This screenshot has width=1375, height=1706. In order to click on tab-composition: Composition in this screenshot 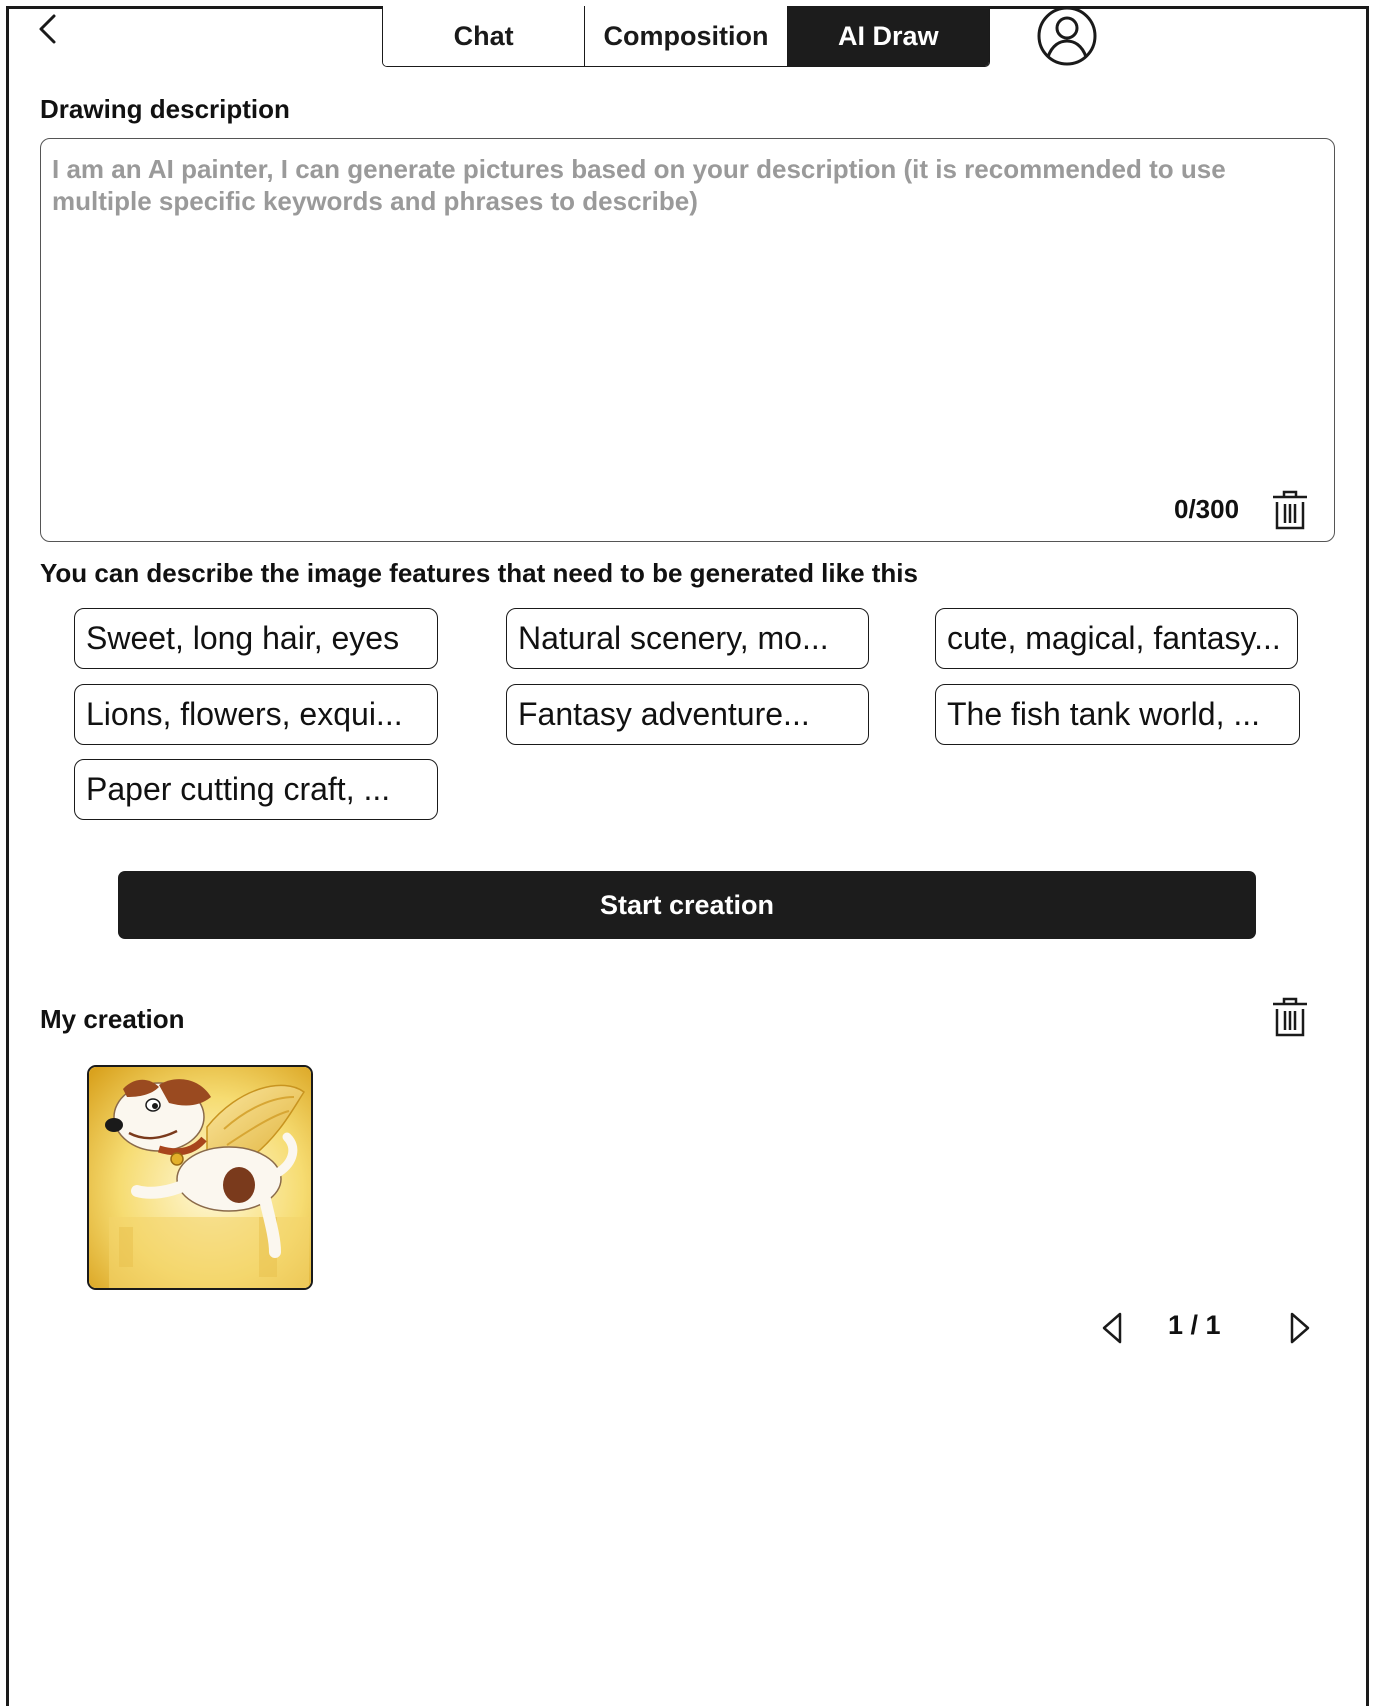, I will do `click(685, 36)`.